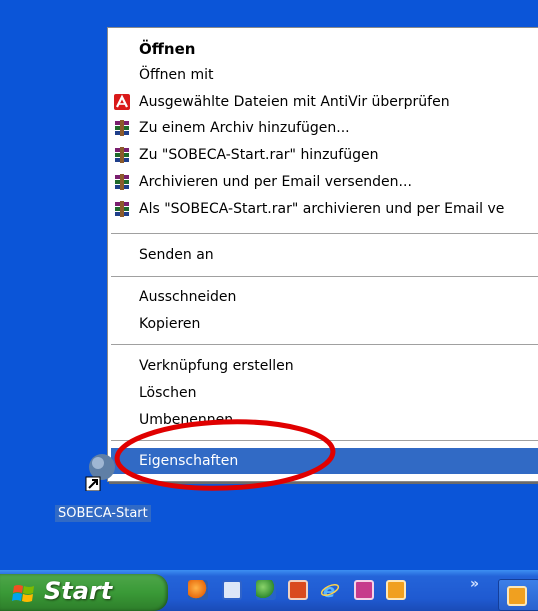  What do you see at coordinates (189, 461) in the screenshot?
I see `menu-item-label: Eigenschaften` at bounding box center [189, 461].